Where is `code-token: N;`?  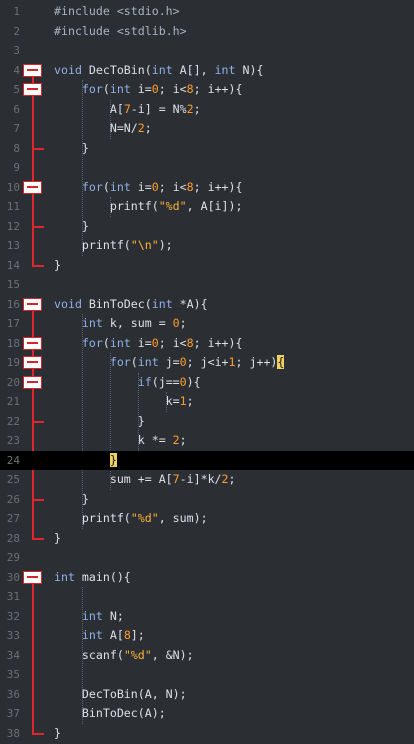 code-token: N; is located at coordinates (116, 615).